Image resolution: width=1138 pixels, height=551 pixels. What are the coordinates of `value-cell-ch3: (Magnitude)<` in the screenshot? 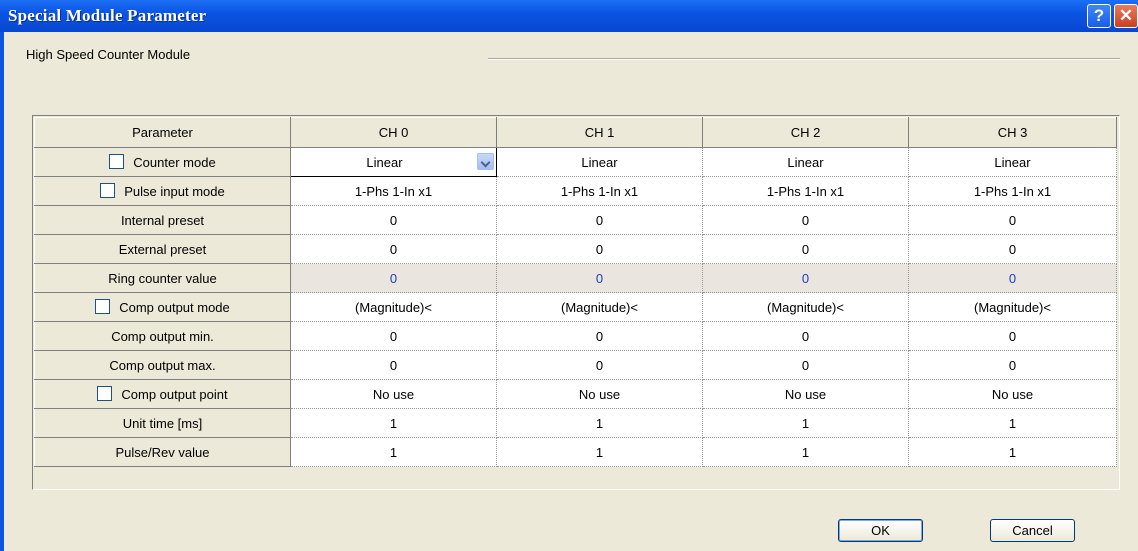 It's located at (1012, 307).